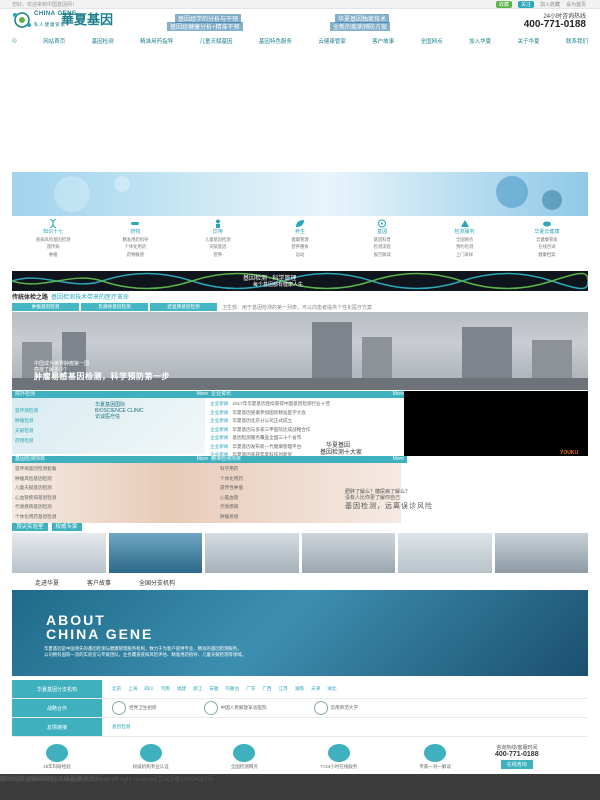 This screenshot has width=600, height=800. I want to click on tab-colorectal: 结直肠基因检测, so click(183, 307).